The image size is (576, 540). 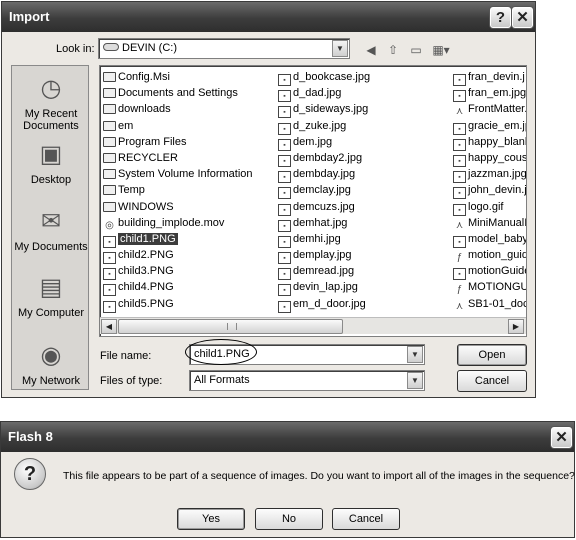 What do you see at coordinates (189, 190) in the screenshot?
I see `file-item: Temp` at bounding box center [189, 190].